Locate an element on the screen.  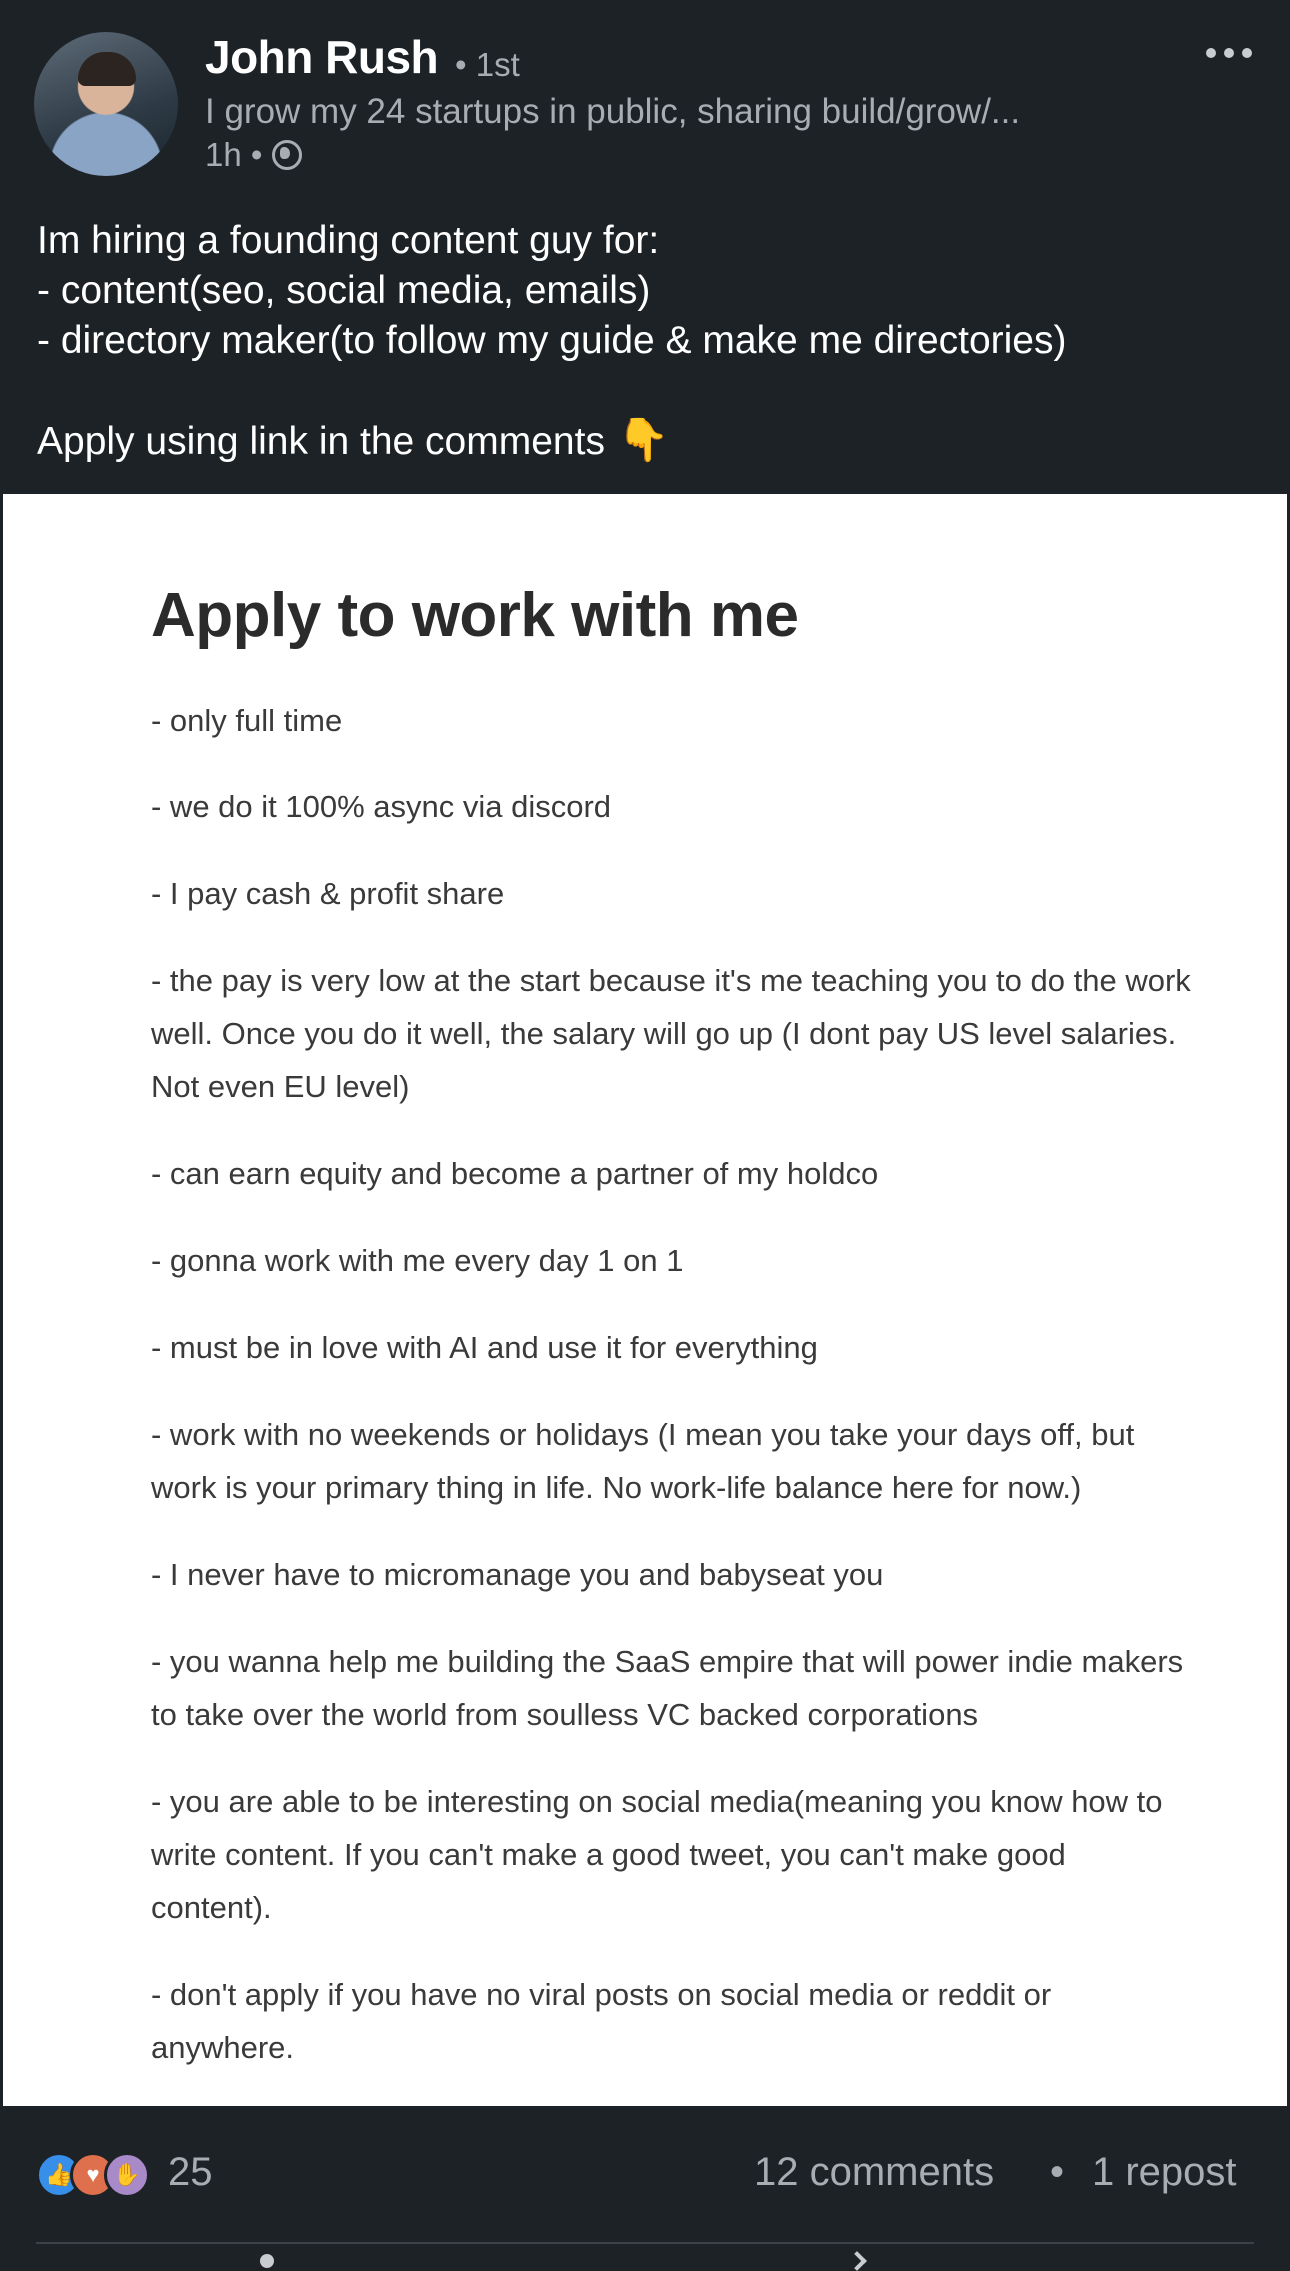
connection-degree: • 1st is located at coordinates (487, 64).